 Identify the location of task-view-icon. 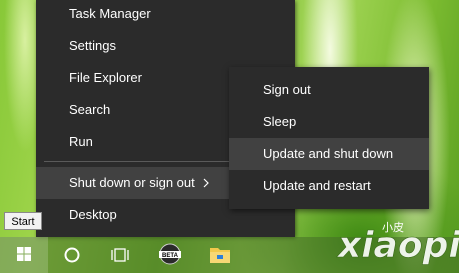
(120, 255).